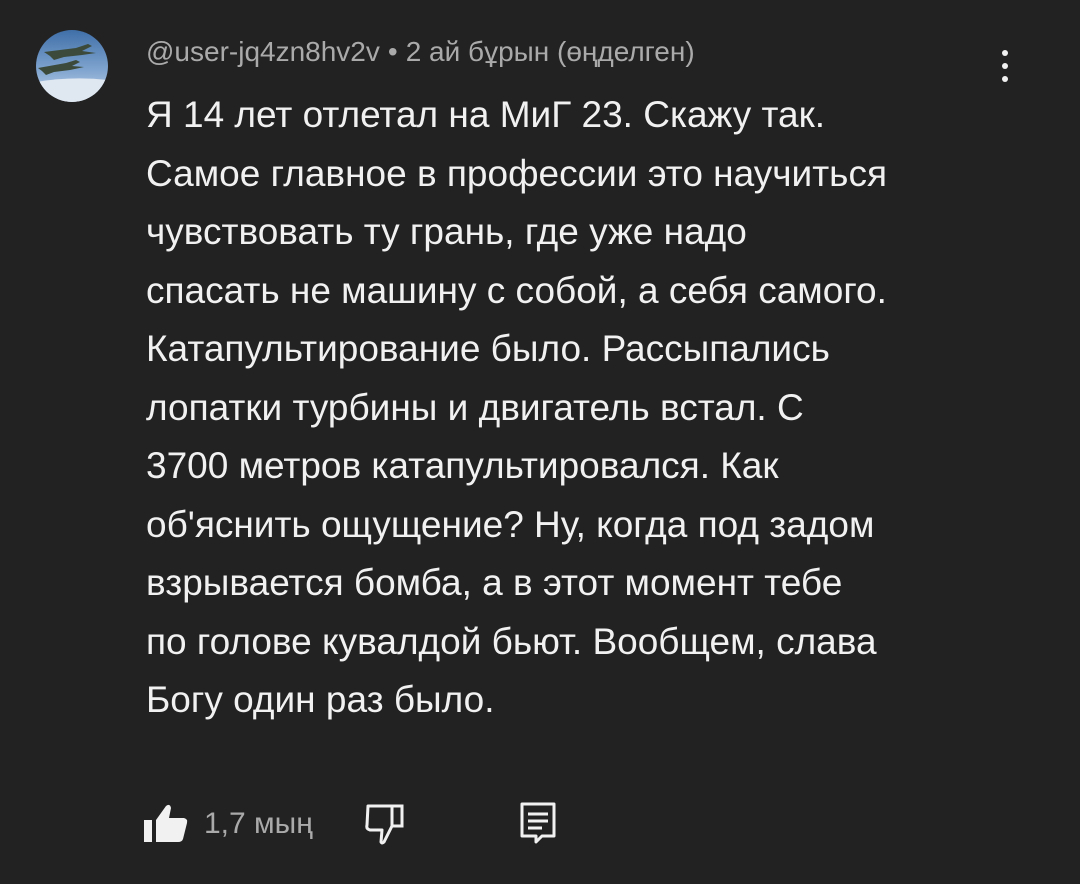 The height and width of the screenshot is (884, 1080). I want to click on thumbs-up-icon, so click(166, 823).